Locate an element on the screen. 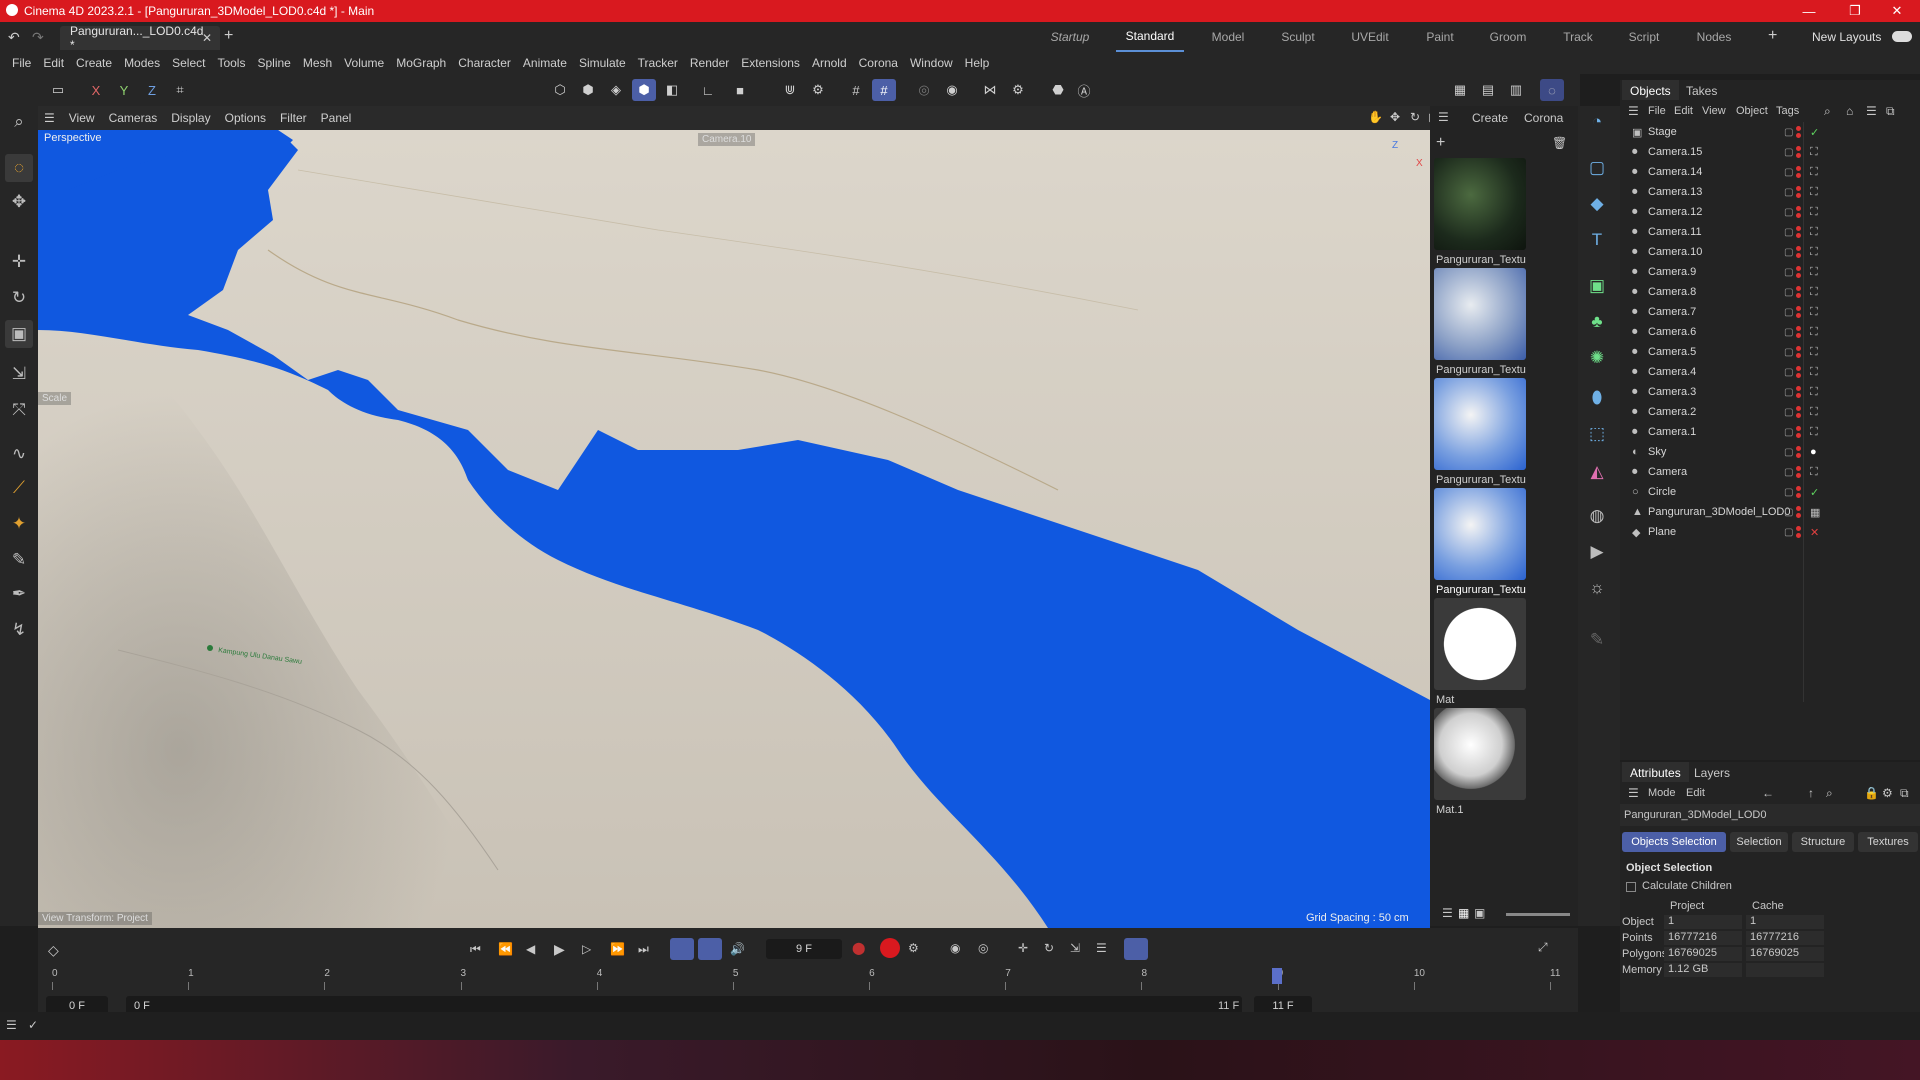 The image size is (1920, 1080). object-name: Camera.9 is located at coordinates (1672, 272).